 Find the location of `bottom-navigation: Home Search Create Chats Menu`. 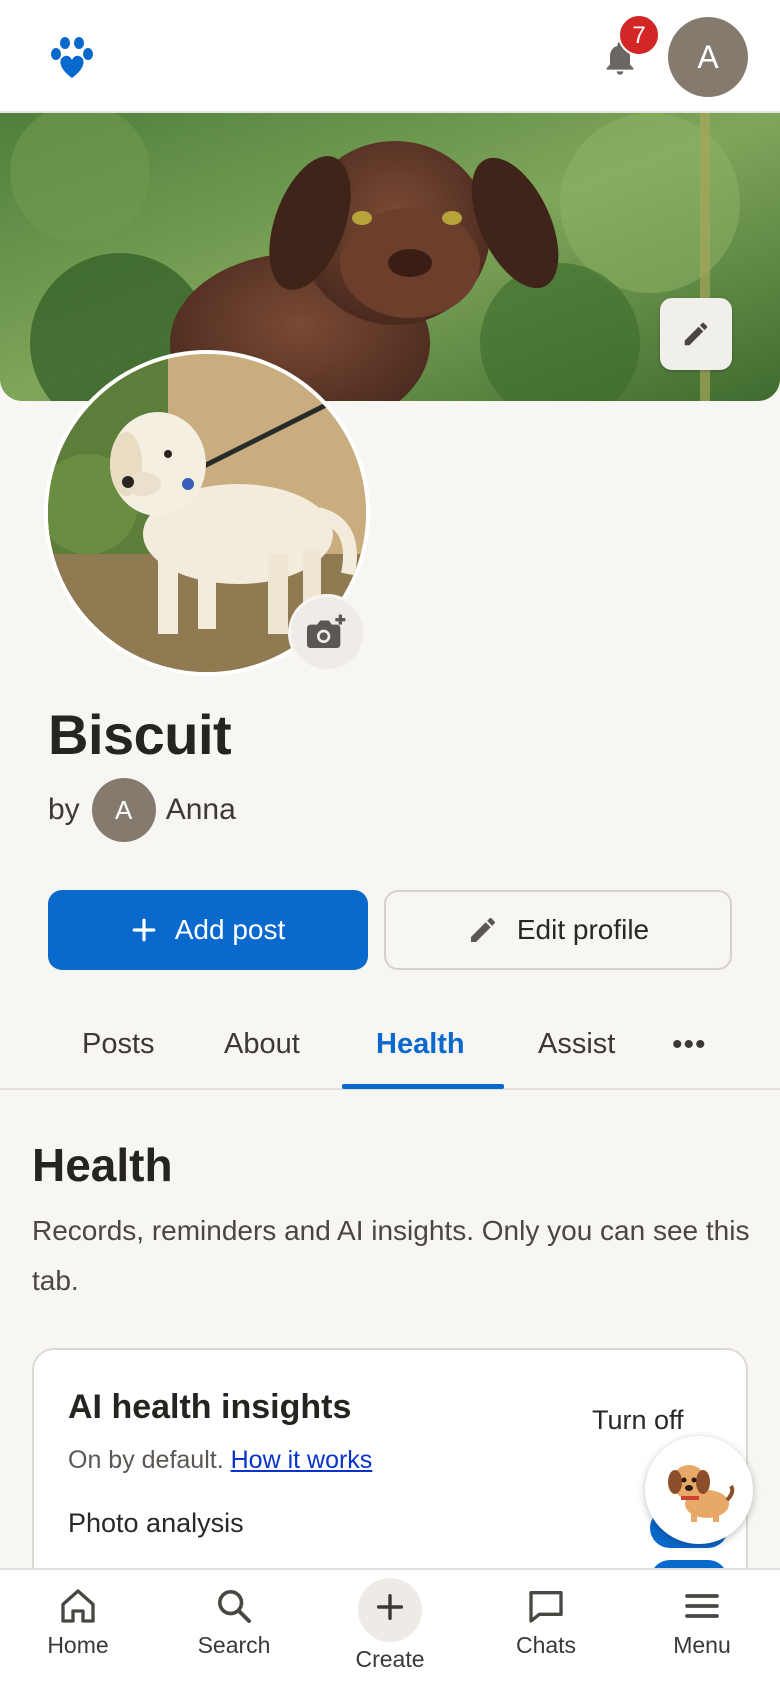

bottom-navigation: Home Search Create Chats Menu is located at coordinates (390, 1628).